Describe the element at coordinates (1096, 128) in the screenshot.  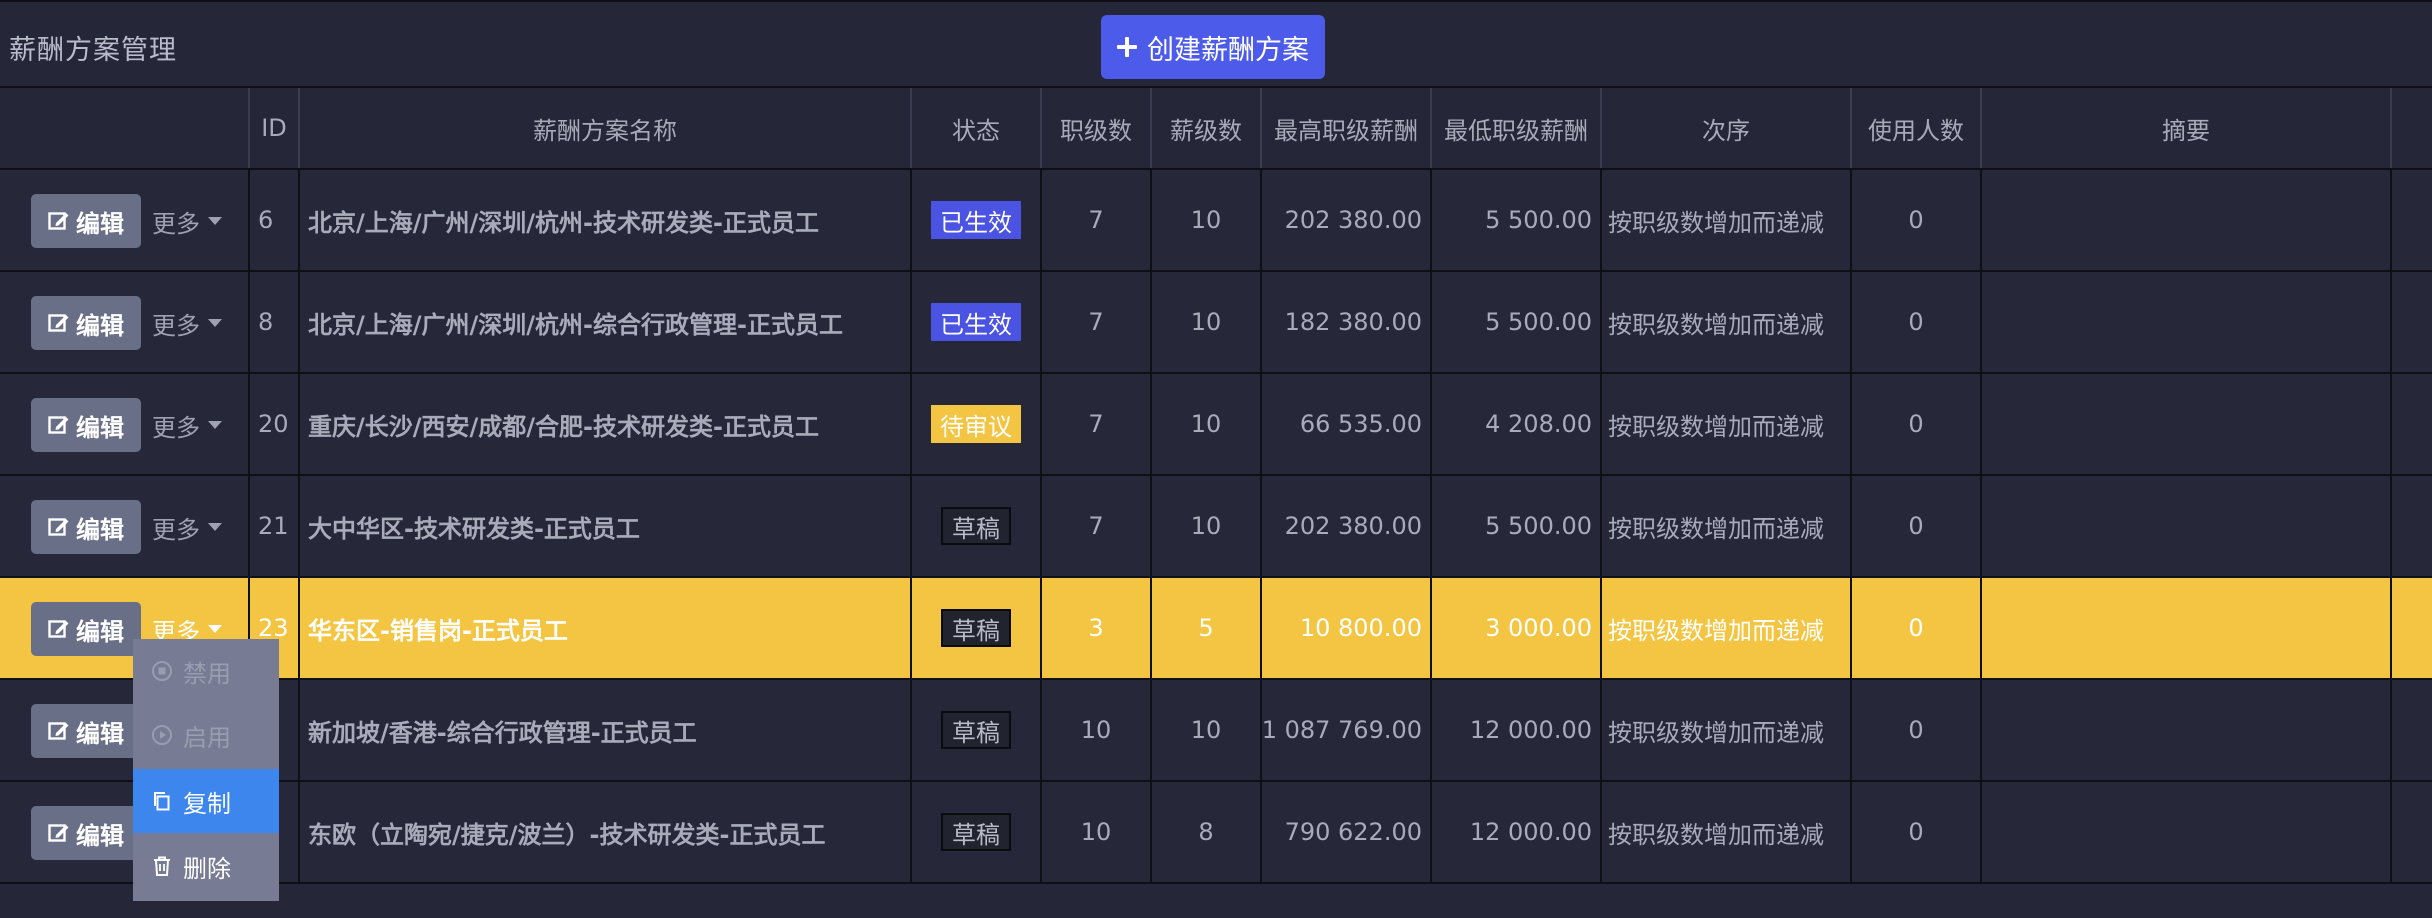
I see `header-grade-count: 职级数` at that location.